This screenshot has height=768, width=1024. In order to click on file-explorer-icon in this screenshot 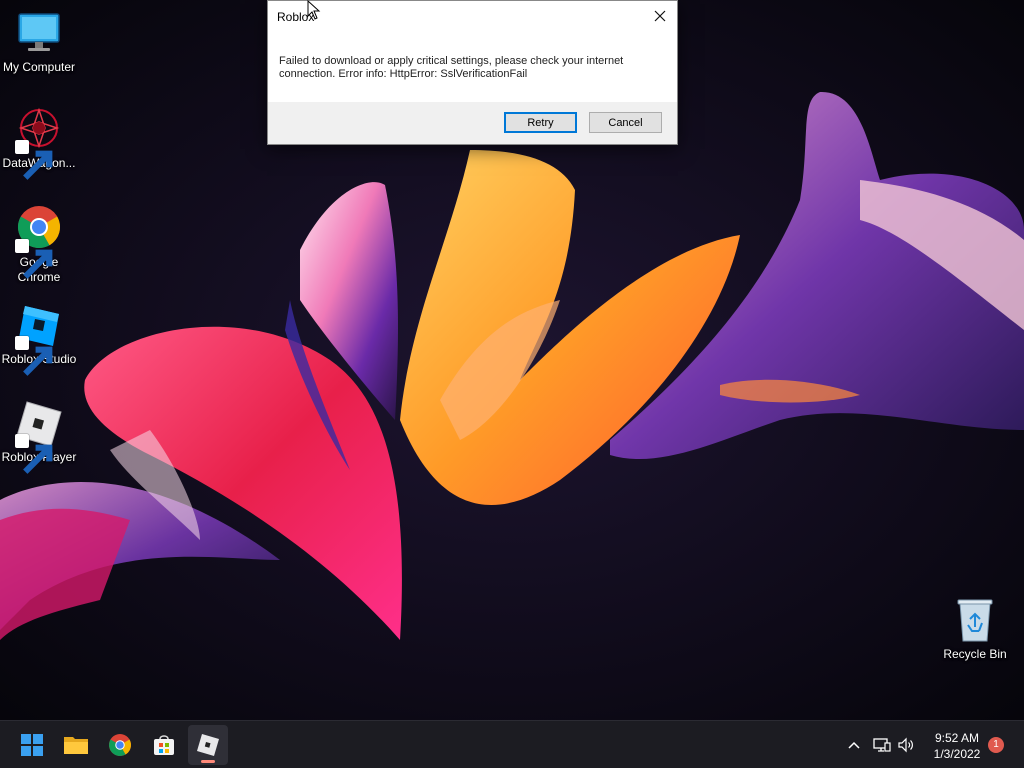, I will do `click(76, 745)`.